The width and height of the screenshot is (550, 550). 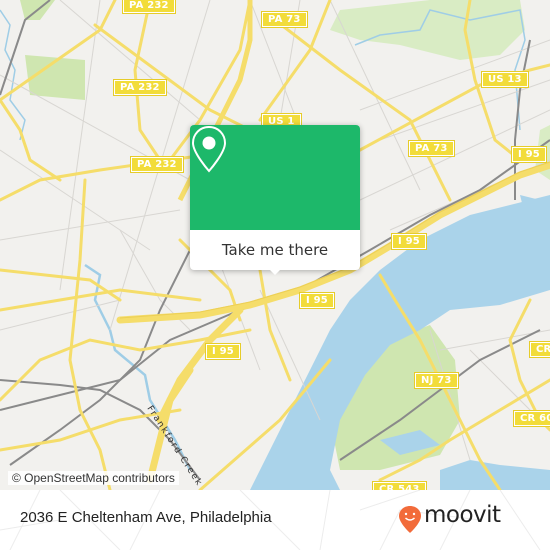 What do you see at coordinates (436, 380) in the screenshot?
I see `road-shield: NJ 73` at bounding box center [436, 380].